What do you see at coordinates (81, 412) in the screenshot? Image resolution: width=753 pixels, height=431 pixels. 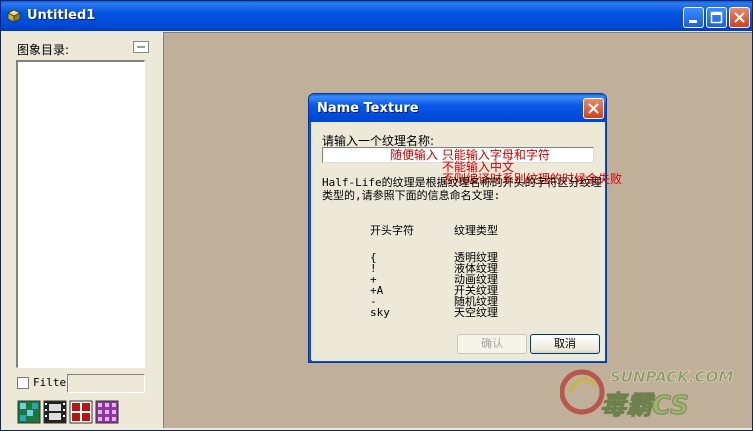 I see `red-tiles-icon` at bounding box center [81, 412].